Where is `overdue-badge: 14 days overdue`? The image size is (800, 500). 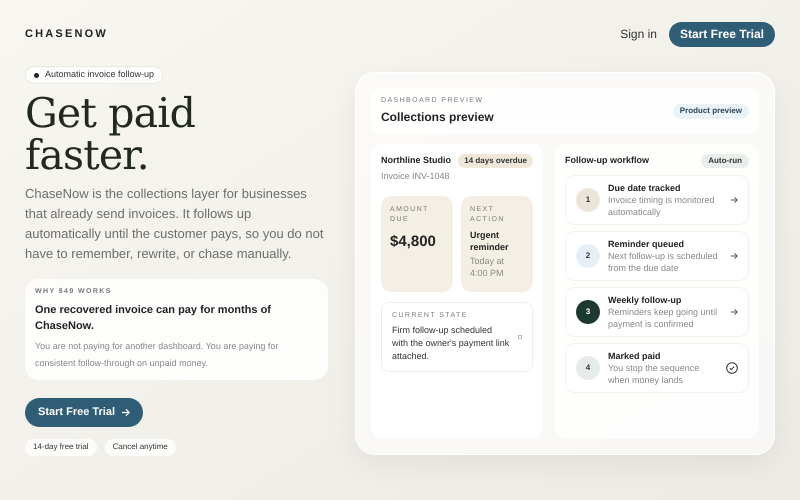 overdue-badge: 14 days overdue is located at coordinates (495, 161).